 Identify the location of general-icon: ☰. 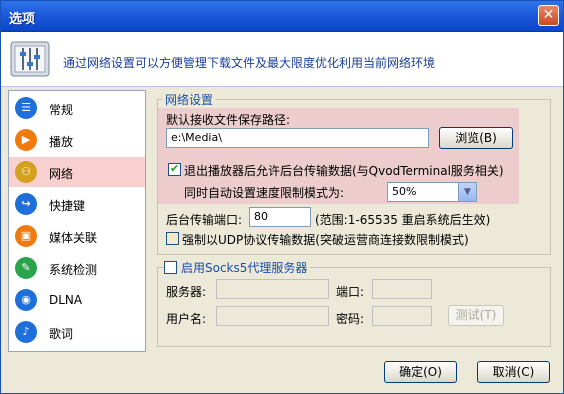
(26, 108).